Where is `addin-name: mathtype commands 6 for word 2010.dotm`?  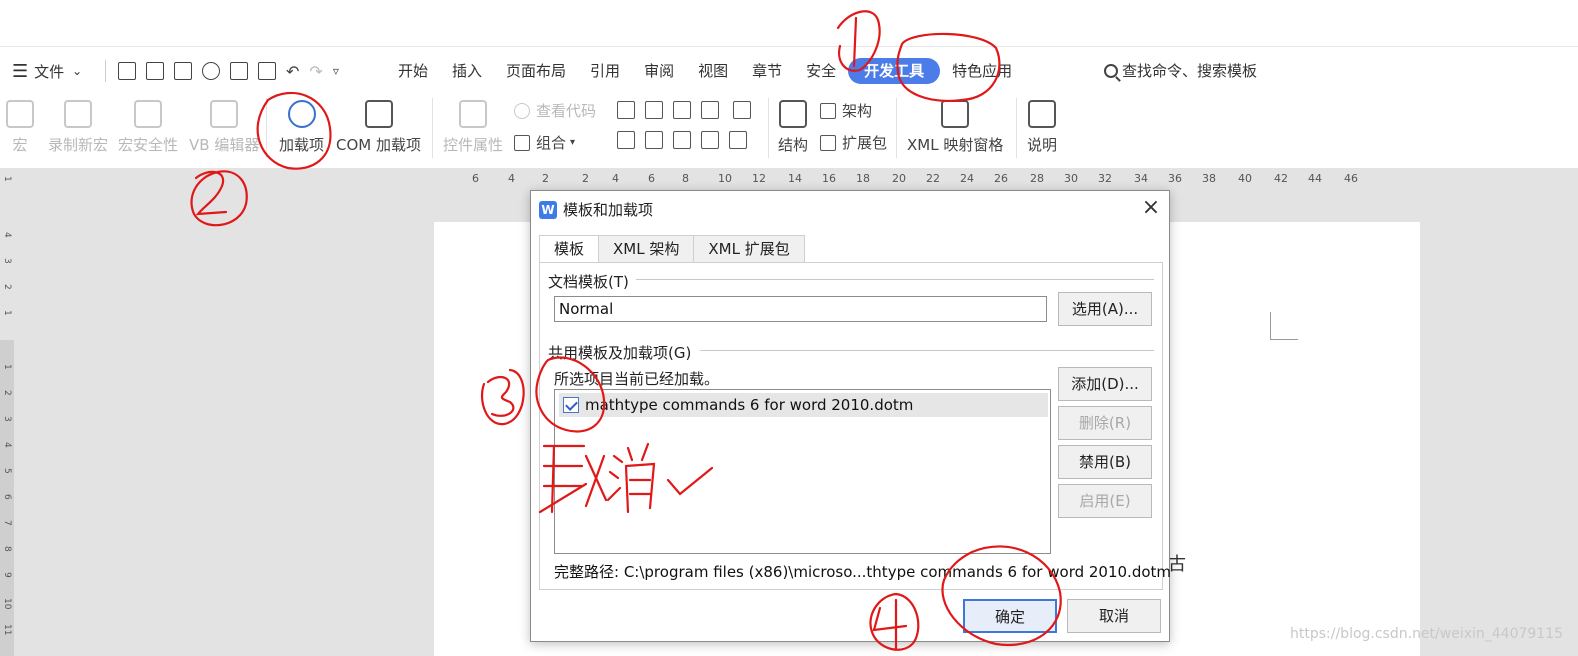 addin-name: mathtype commands 6 for word 2010.dotm is located at coordinates (749, 405).